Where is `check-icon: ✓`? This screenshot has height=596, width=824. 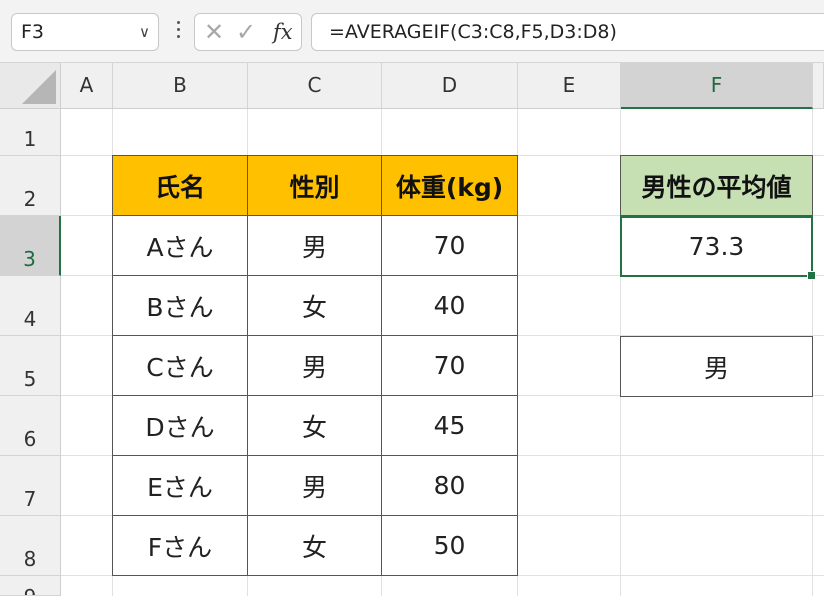 check-icon: ✓ is located at coordinates (246, 32).